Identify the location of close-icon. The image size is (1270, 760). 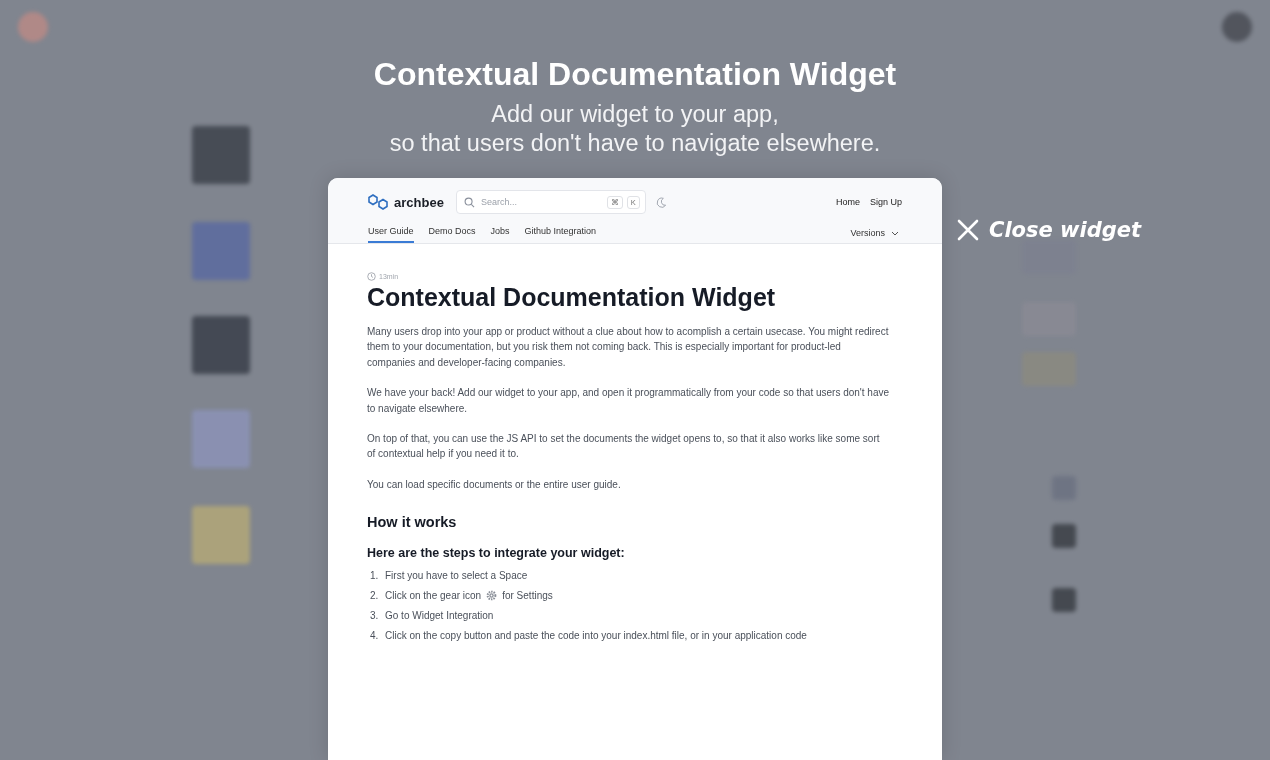
(968, 230).